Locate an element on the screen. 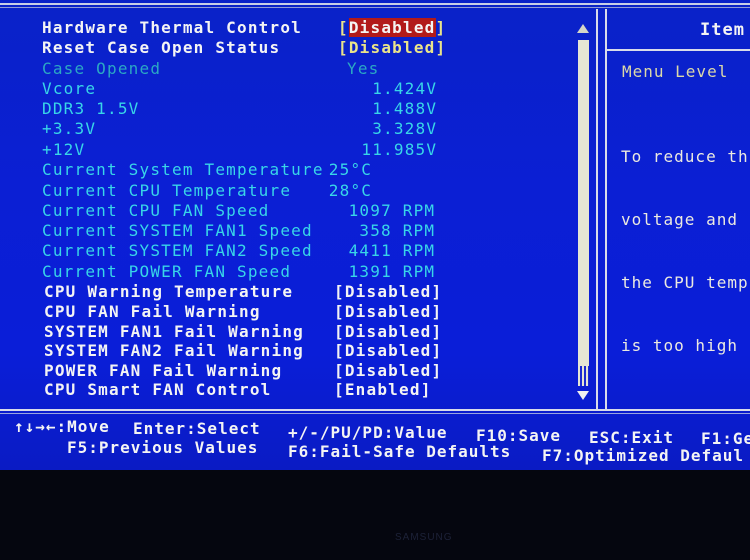 The image size is (750, 560). setting-value: 3.328V is located at coordinates (405, 128).